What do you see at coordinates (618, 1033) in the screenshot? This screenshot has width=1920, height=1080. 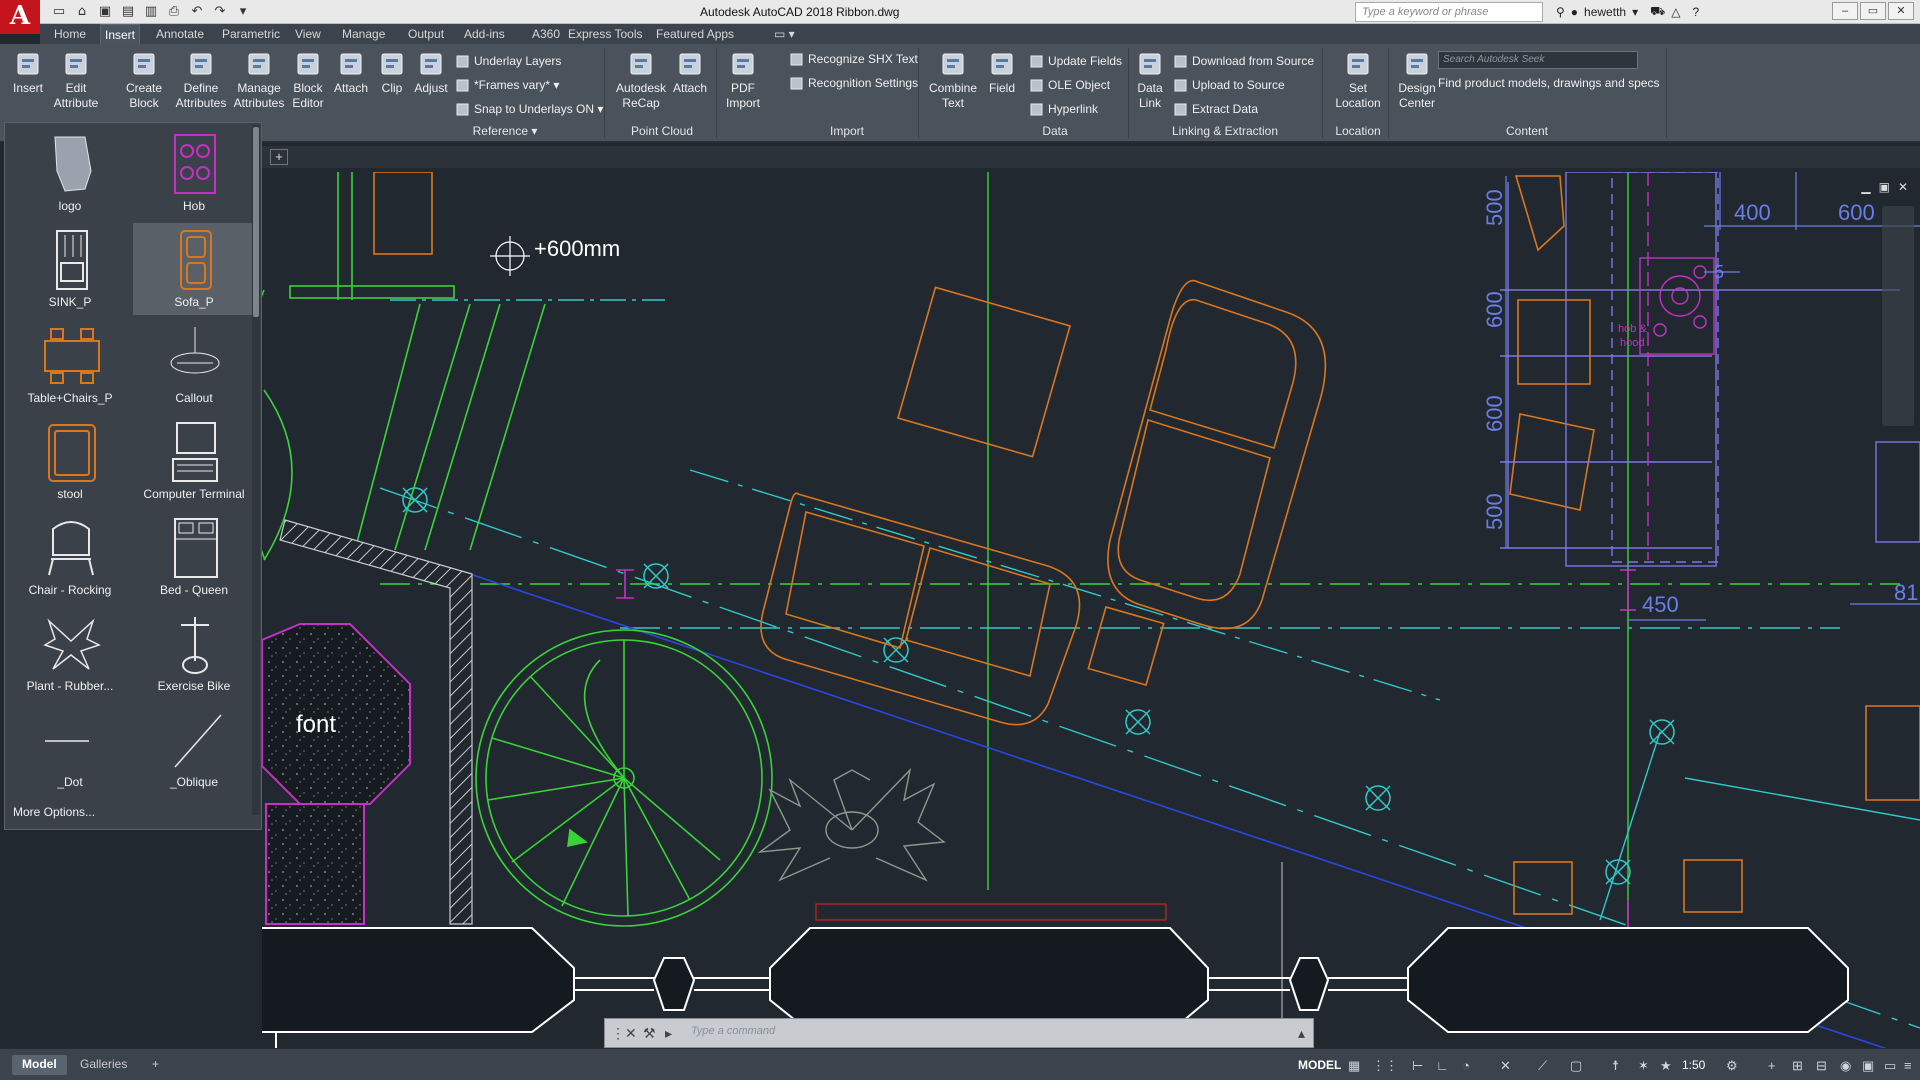 I see `cmd-grip-icon: ⋮` at bounding box center [618, 1033].